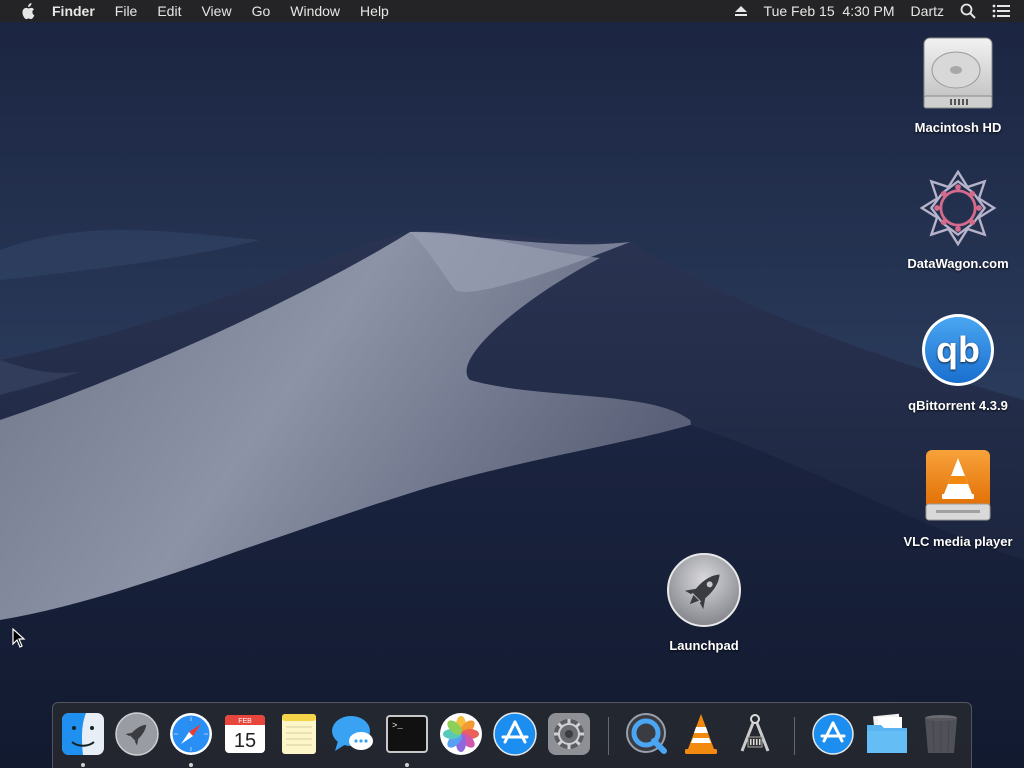  Describe the element at coordinates (958, 405) in the screenshot. I see `desktop-icon-label: qBittorrent 4.3.9` at that location.